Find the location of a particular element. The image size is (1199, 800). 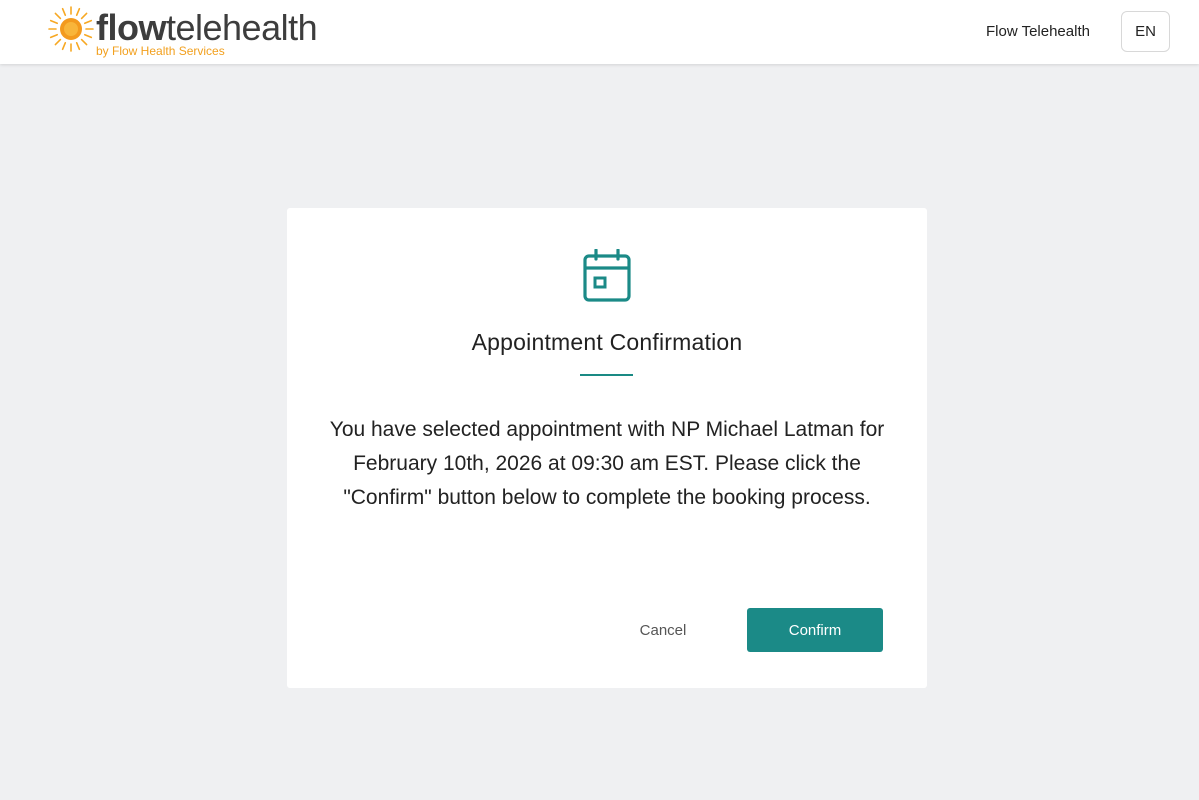

confirm-button: Confirm is located at coordinates (815, 630).